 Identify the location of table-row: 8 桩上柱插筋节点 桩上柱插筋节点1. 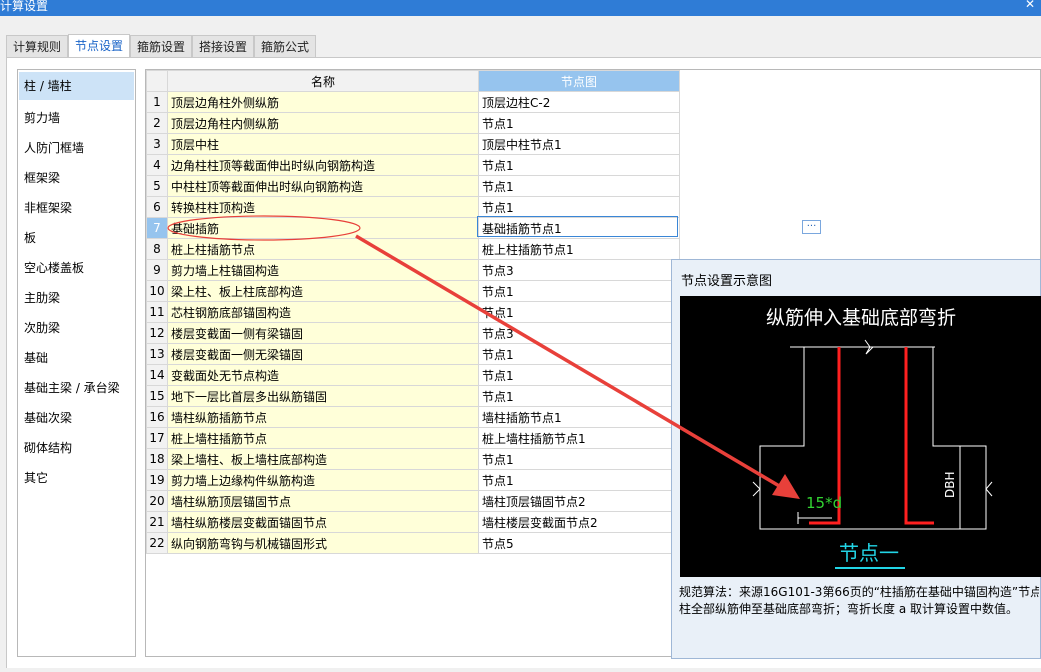
(413, 249).